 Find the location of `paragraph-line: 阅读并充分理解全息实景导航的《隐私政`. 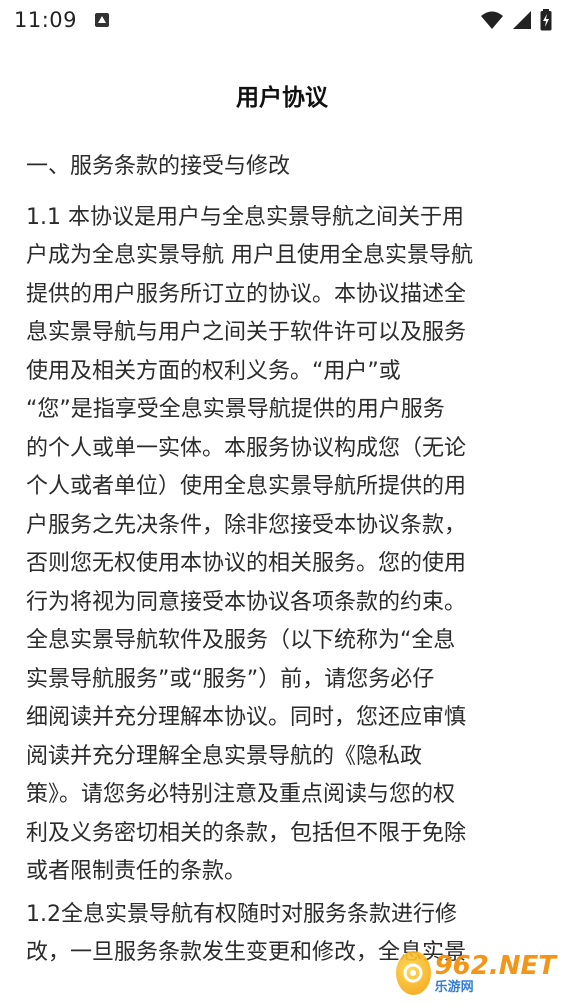

paragraph-line: 阅读并充分理解全息实景导航的《隐私政 is located at coordinates (224, 756).